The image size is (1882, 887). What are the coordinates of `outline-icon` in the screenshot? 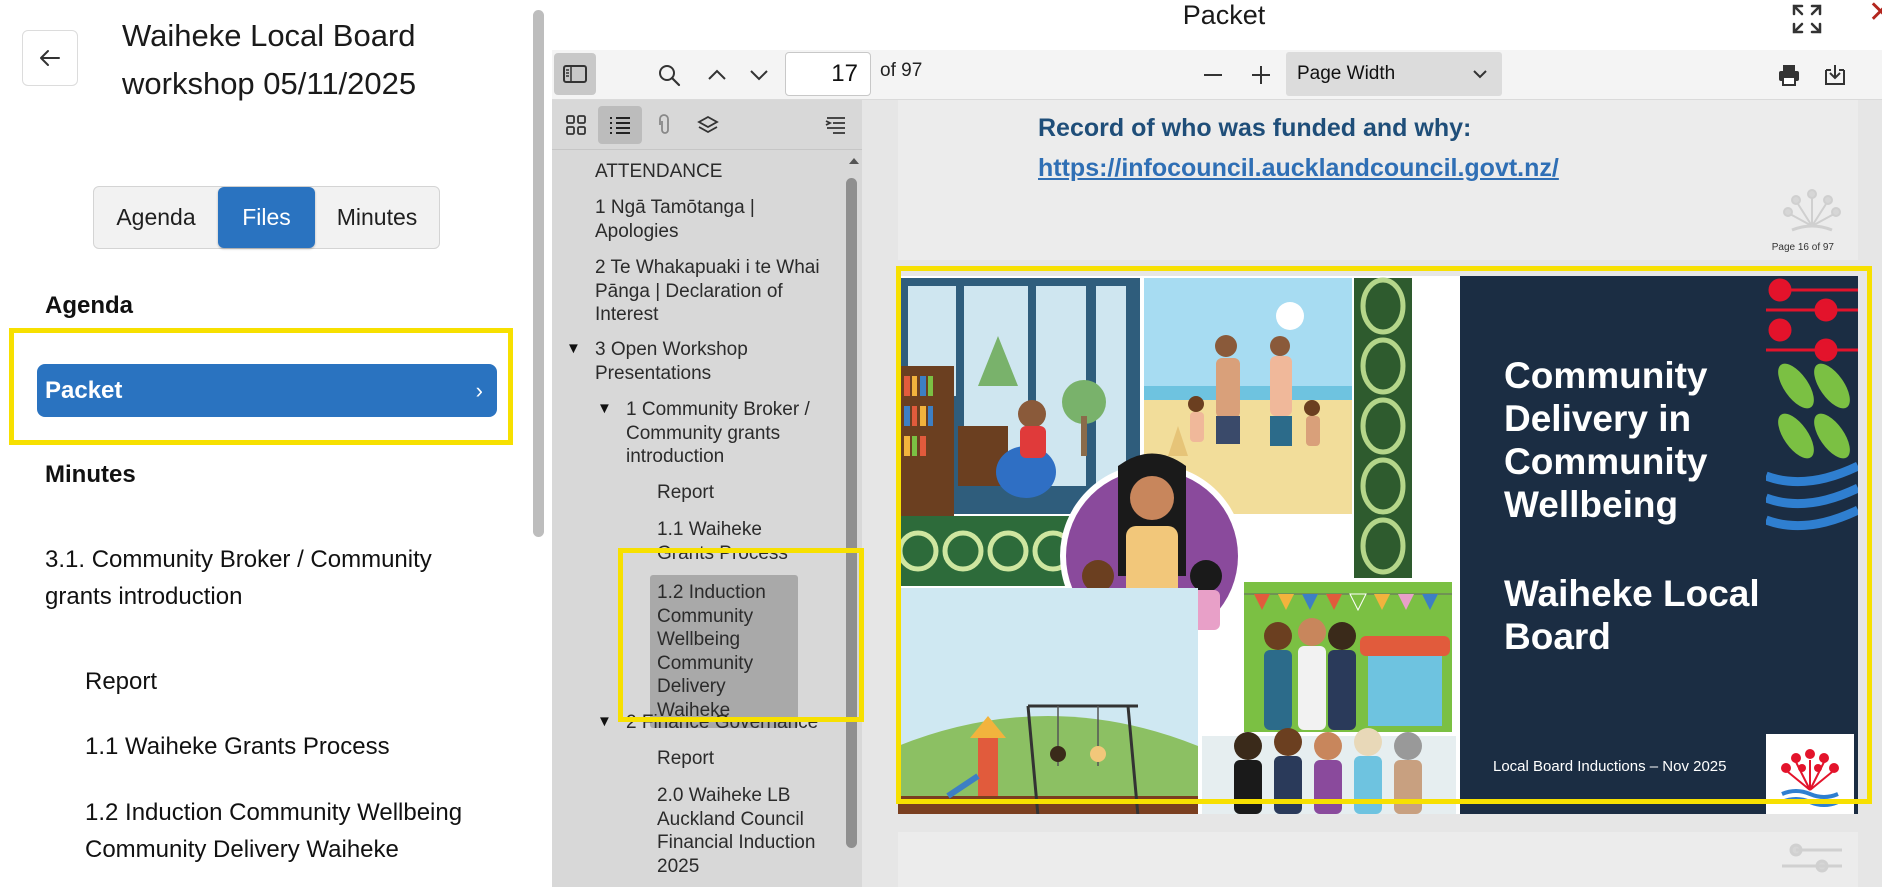 It's located at (620, 125).